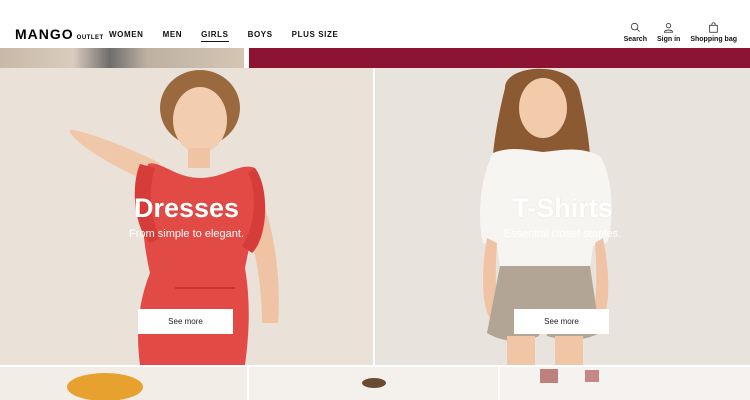  What do you see at coordinates (122, 58) in the screenshot?
I see `banner-image-partial` at bounding box center [122, 58].